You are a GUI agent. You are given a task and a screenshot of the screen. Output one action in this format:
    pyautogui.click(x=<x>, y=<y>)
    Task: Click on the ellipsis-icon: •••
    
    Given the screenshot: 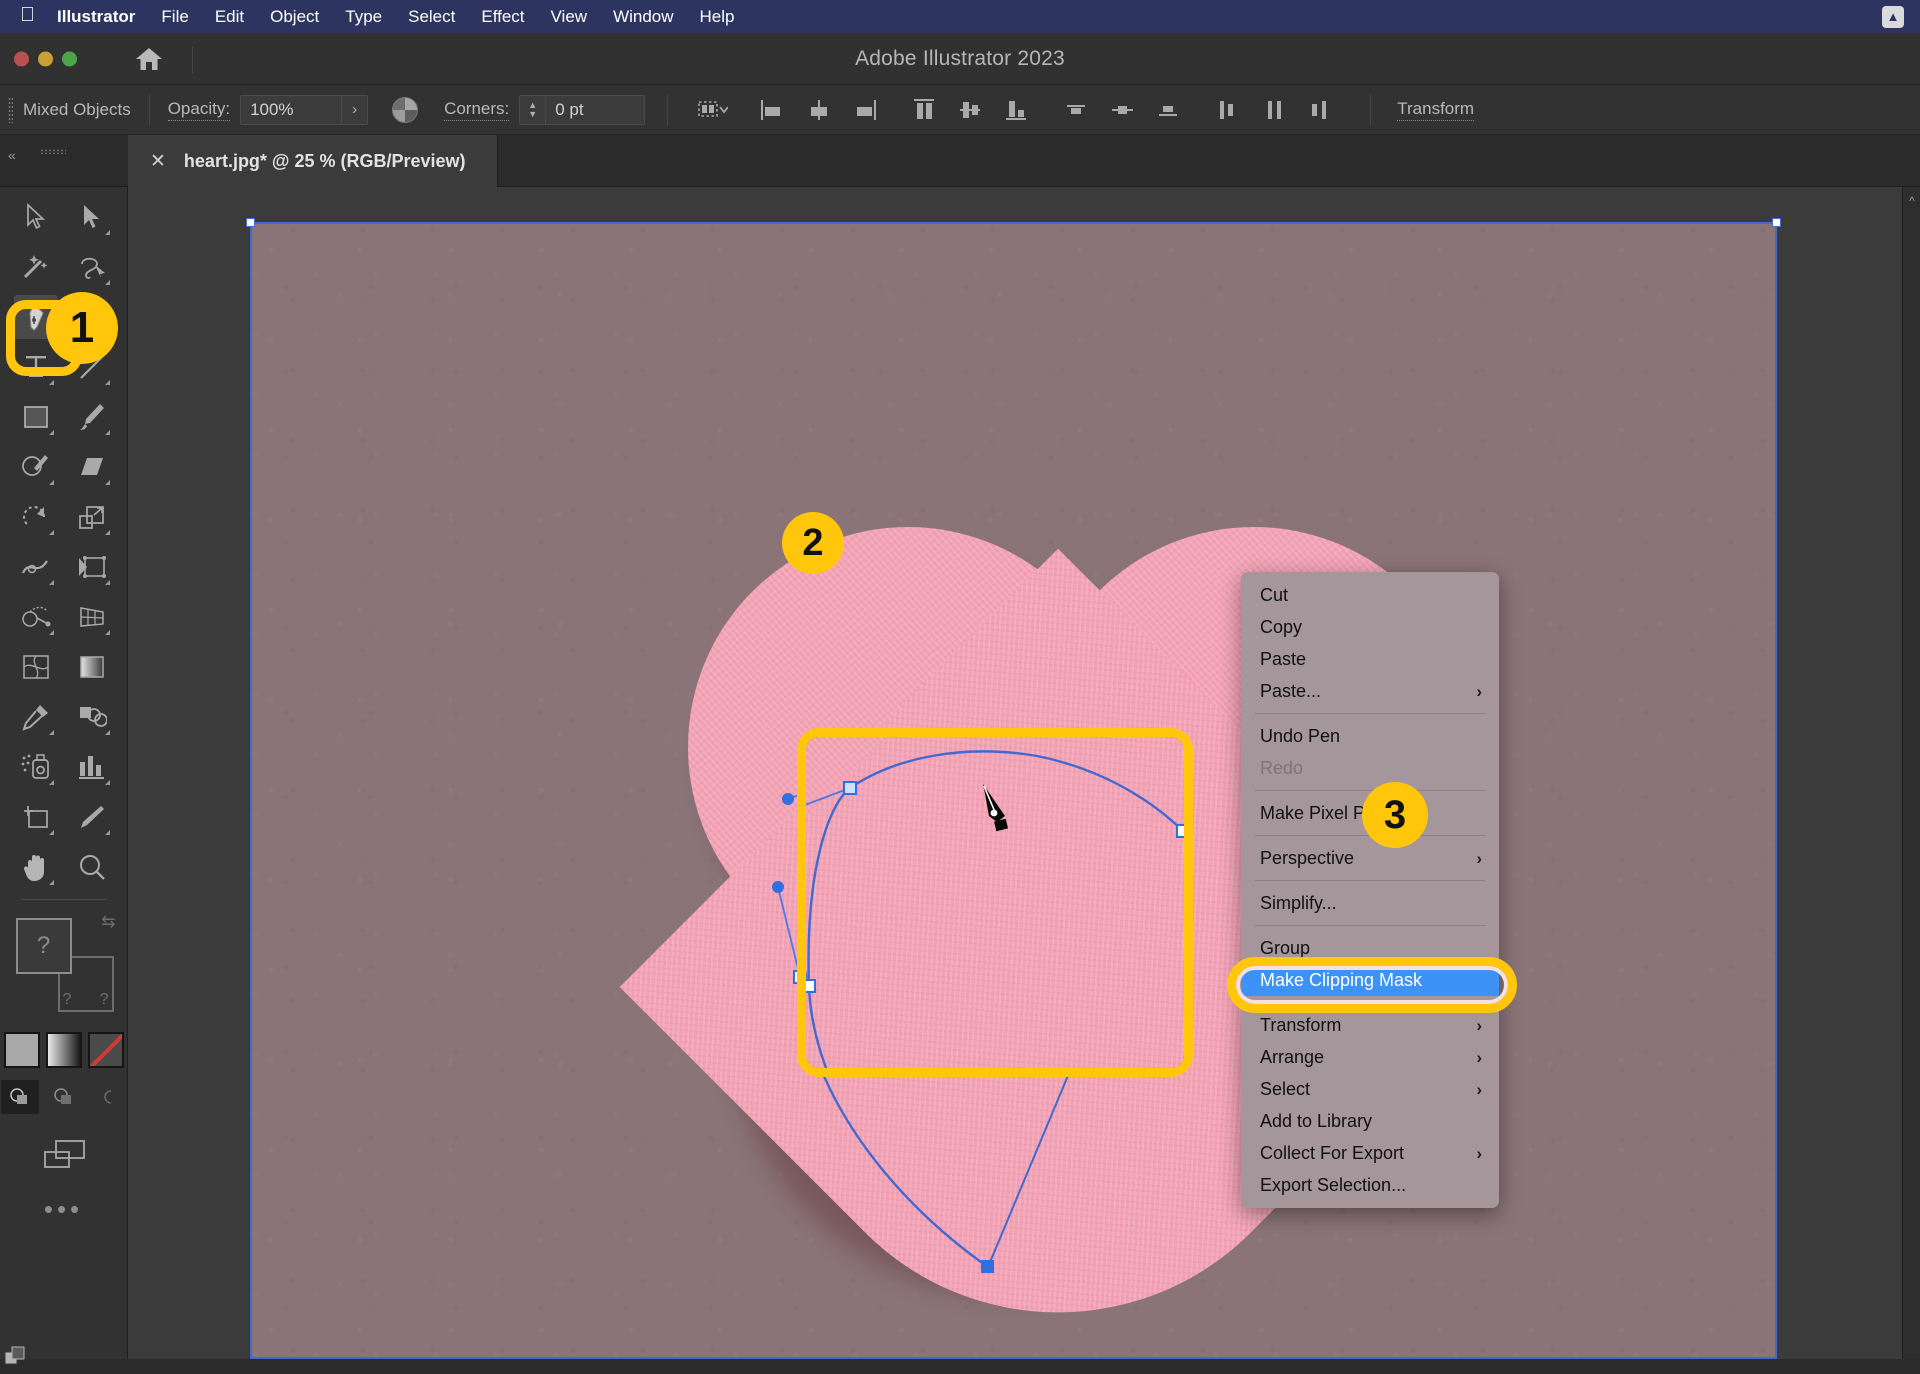 What is the action you would take?
    pyautogui.click(x=63, y=1209)
    